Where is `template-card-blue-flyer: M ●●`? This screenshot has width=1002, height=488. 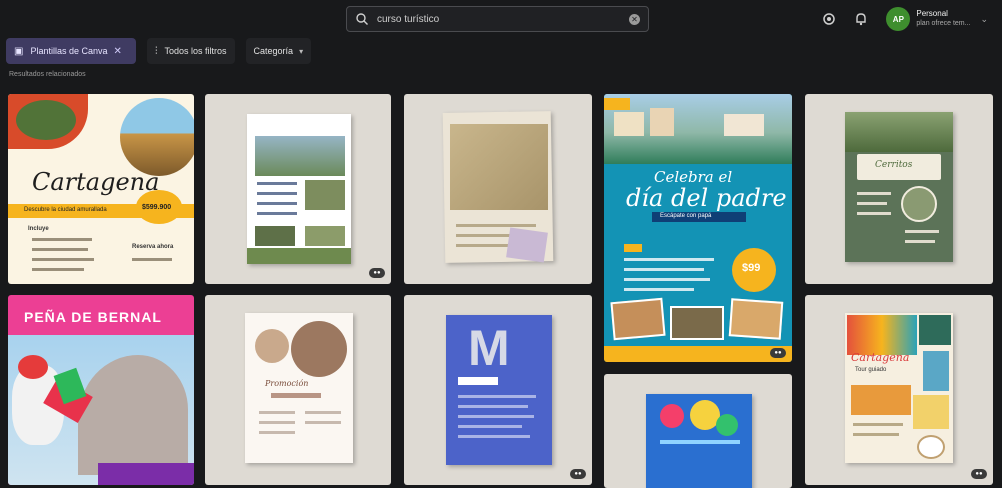 template-card-blue-flyer: M ●● is located at coordinates (498, 390).